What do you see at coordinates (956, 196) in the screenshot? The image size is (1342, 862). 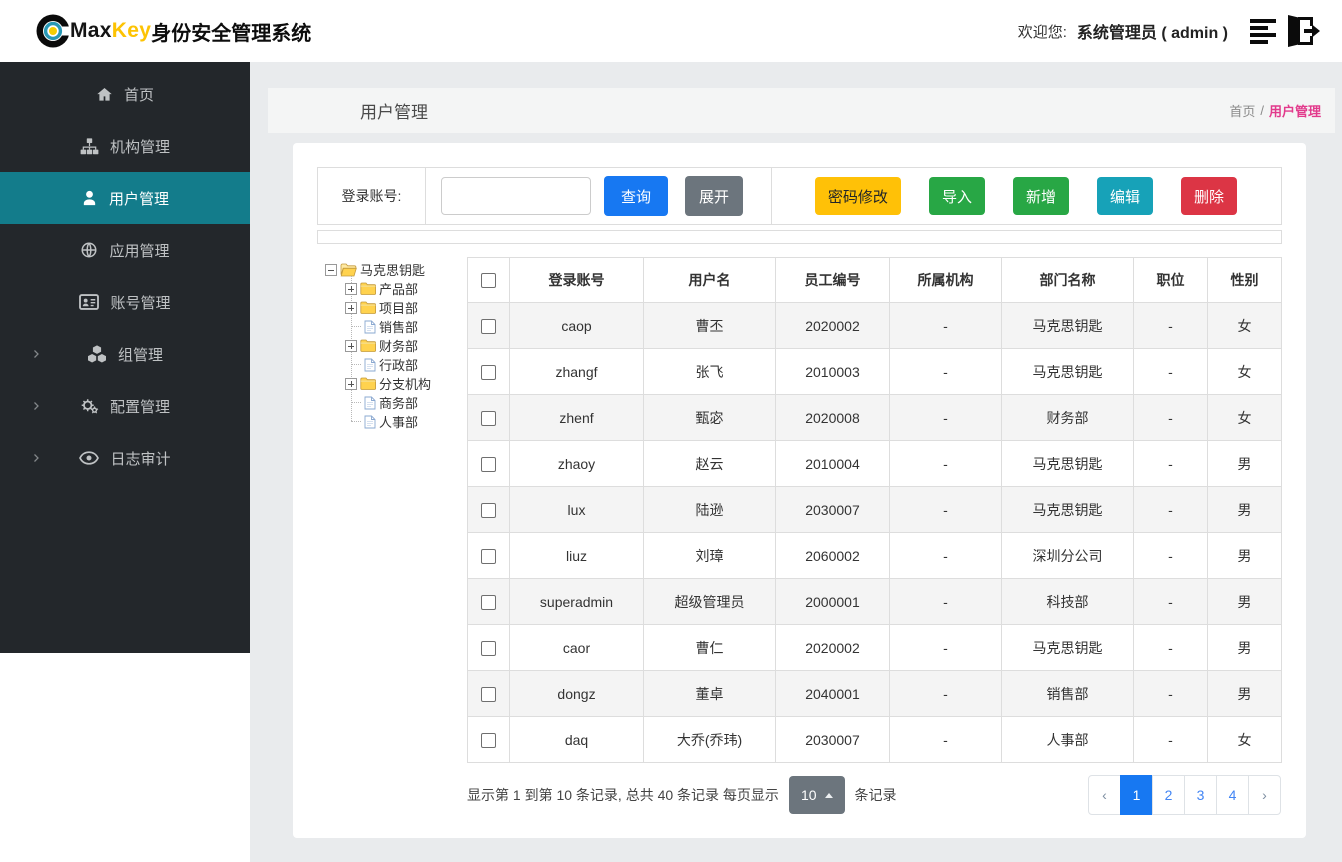 I see `import-button: 导入` at bounding box center [956, 196].